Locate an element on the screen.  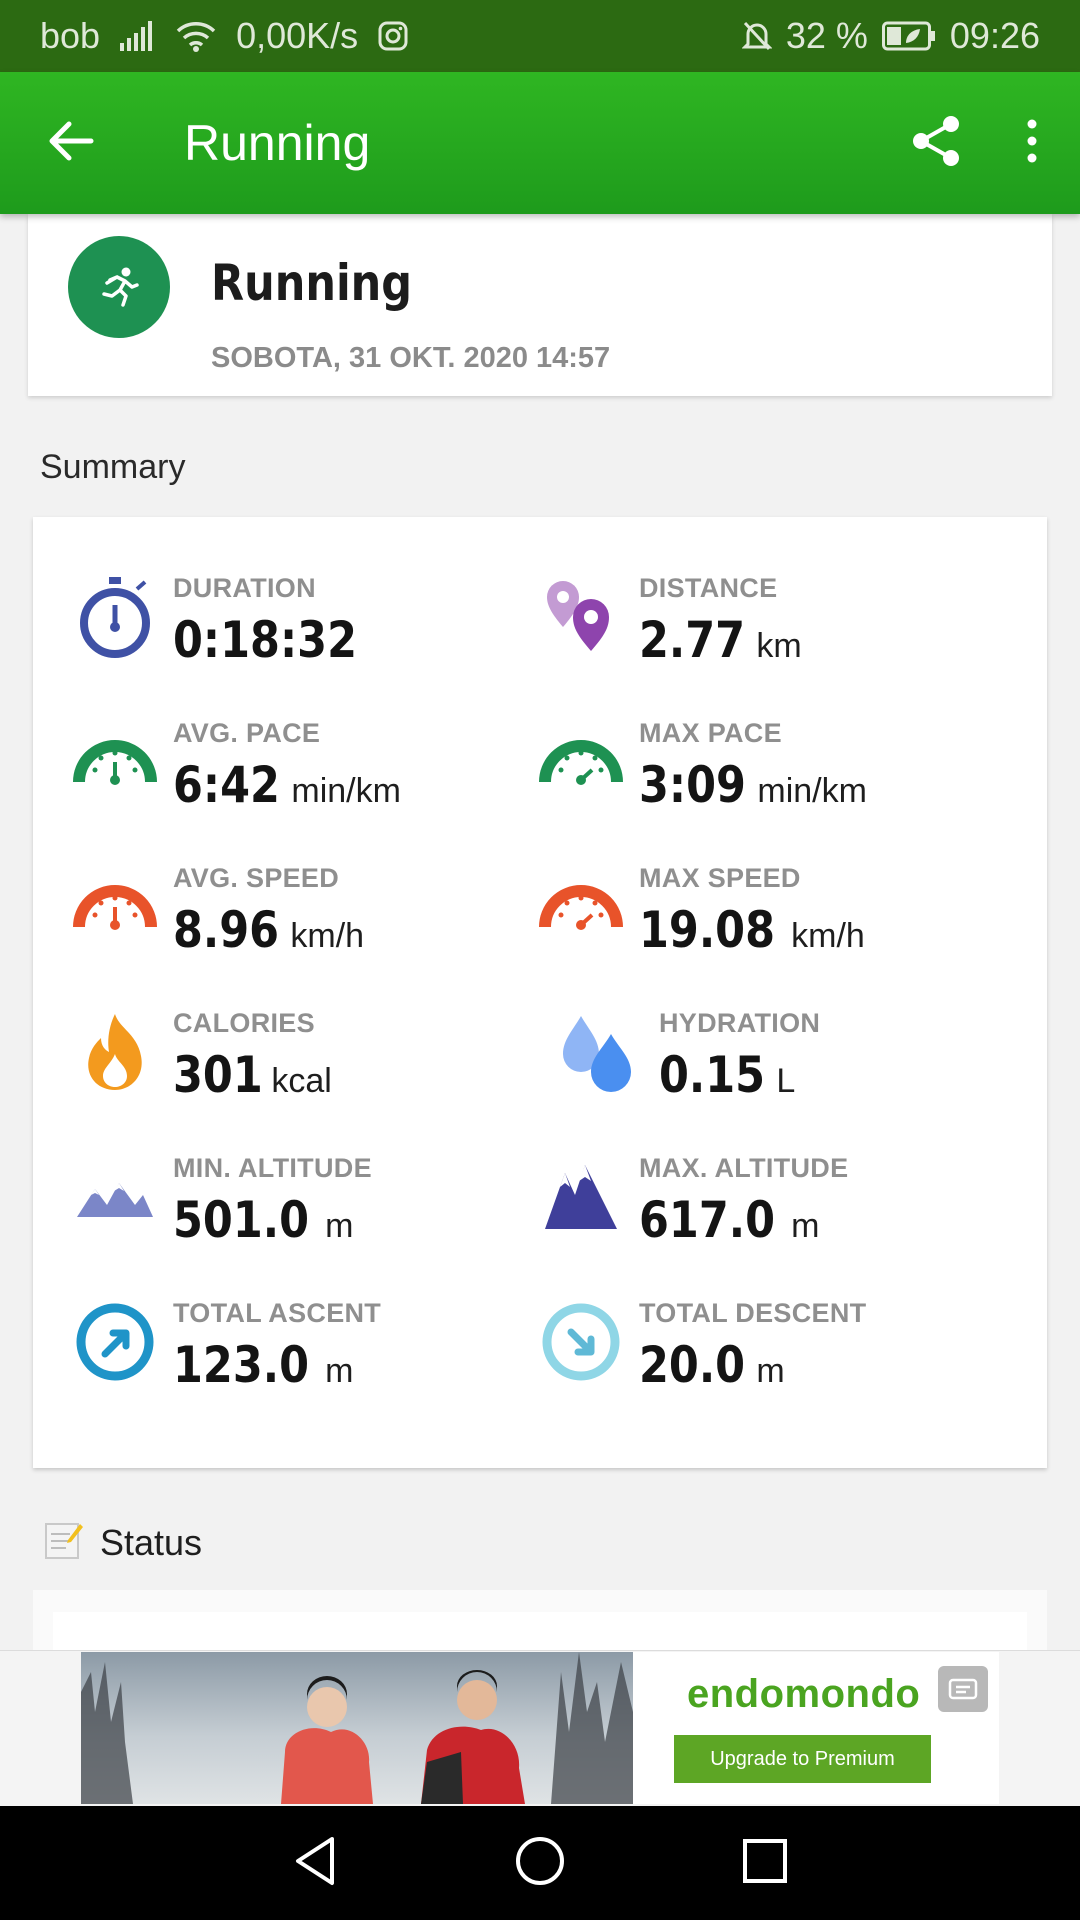
stat-max-speed: MAX SPEED 19.08 km/h is located at coordinates (769, 911).